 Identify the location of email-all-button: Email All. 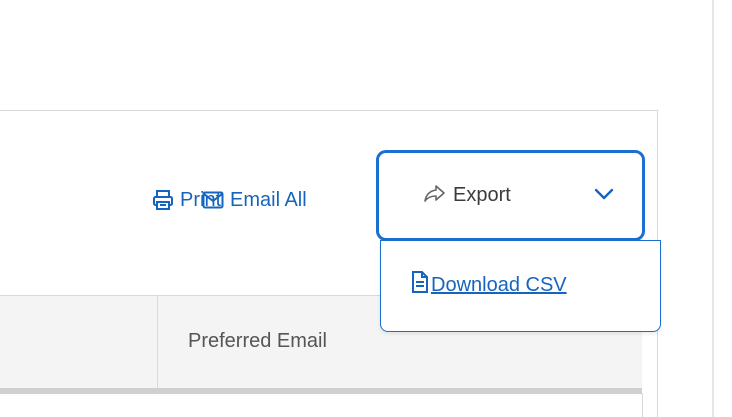
(254, 200).